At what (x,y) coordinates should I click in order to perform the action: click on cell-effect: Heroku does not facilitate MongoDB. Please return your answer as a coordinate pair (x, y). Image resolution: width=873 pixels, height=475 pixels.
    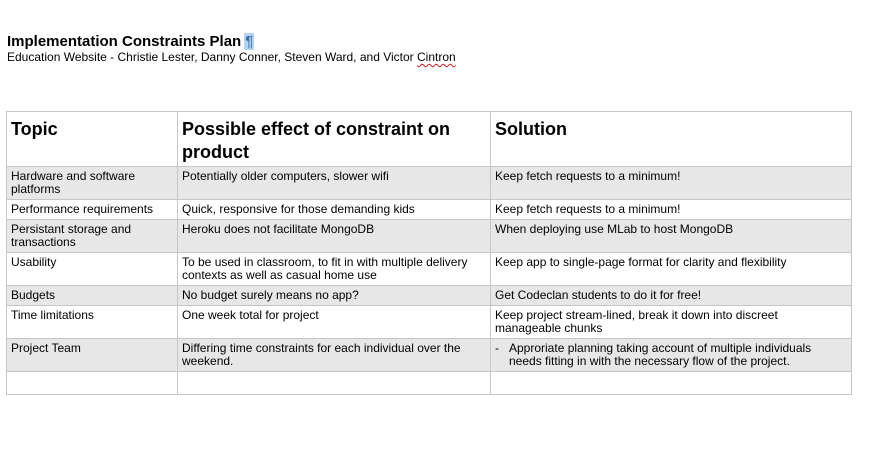
    Looking at the image, I should click on (334, 236).